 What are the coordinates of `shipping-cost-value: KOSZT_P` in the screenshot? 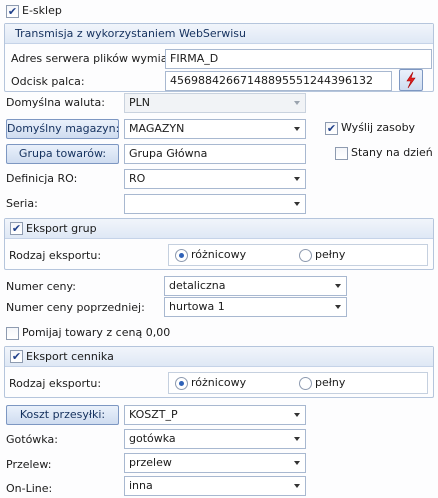 It's located at (153, 414).